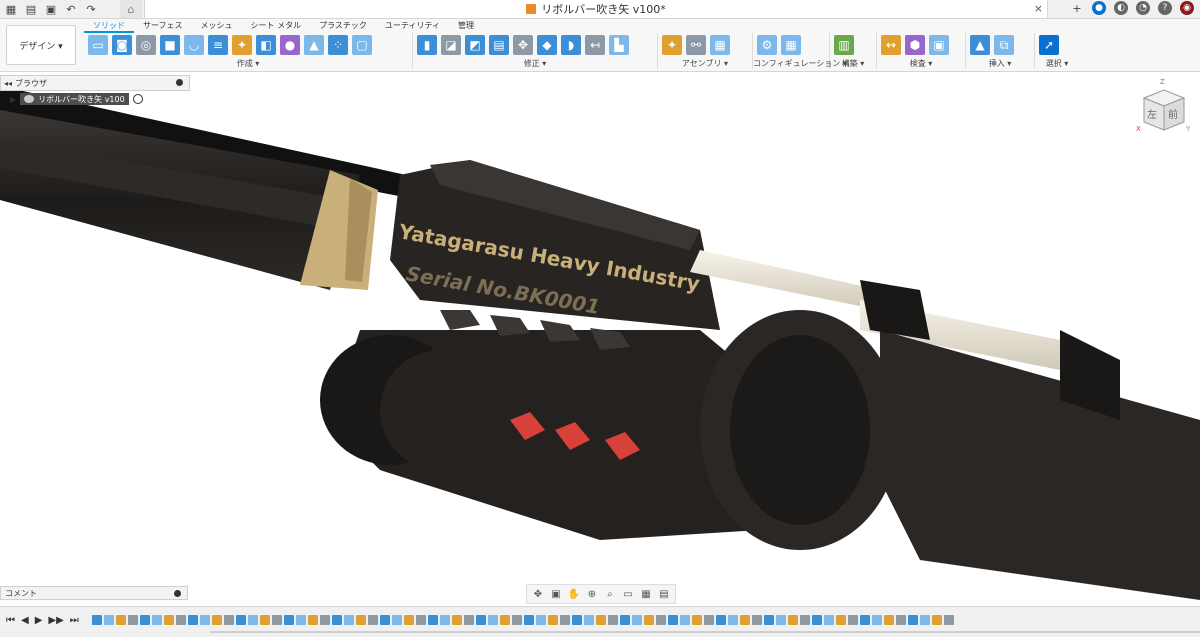 The width and height of the screenshot is (1200, 637). I want to click on extrude-icon: ◙, so click(122, 45).